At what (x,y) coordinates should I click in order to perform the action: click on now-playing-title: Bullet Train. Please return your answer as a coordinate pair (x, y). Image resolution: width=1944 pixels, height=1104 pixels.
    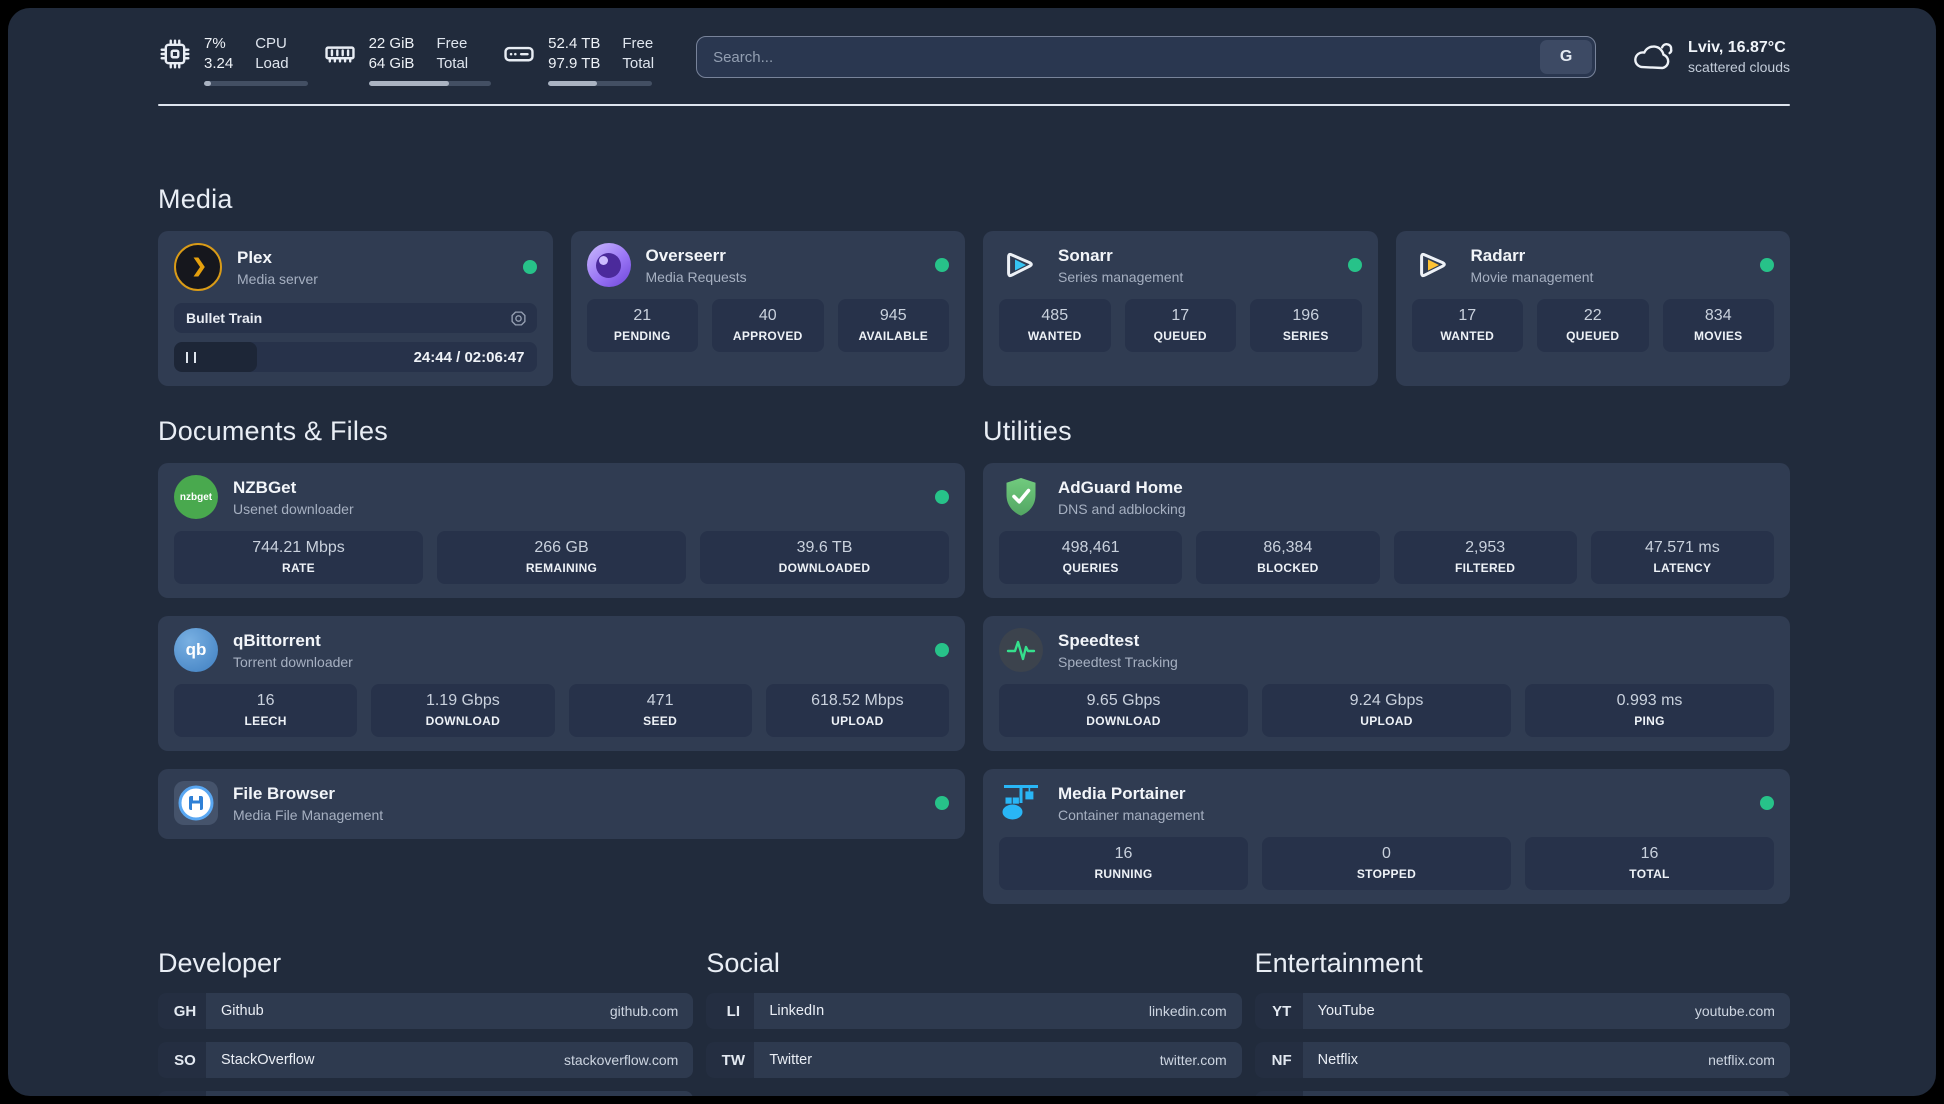
    Looking at the image, I should click on (224, 318).